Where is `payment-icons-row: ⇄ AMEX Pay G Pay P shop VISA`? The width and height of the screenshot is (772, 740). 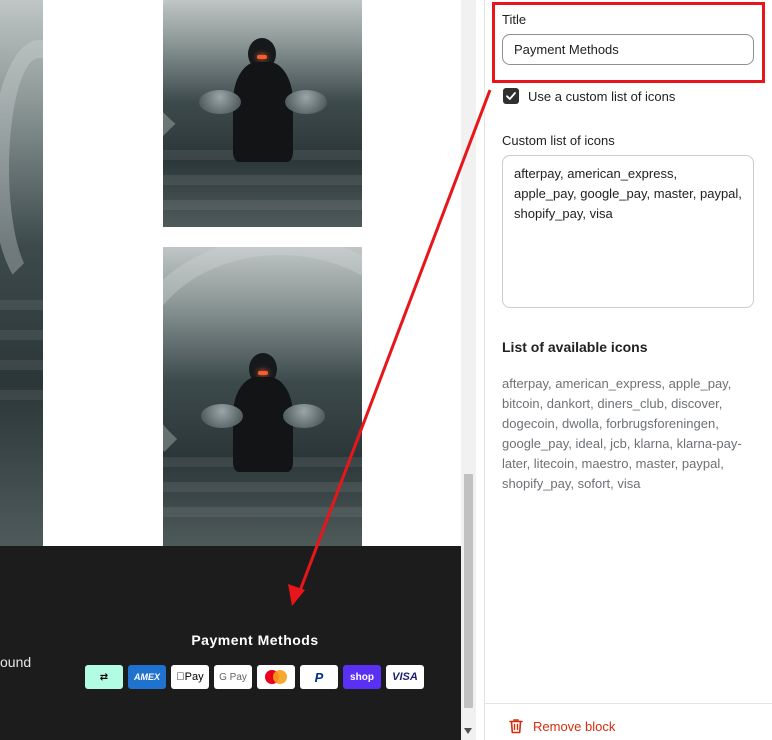
payment-icons-row: ⇄ AMEX Pay G Pay P shop VISA is located at coordinates (254, 677).